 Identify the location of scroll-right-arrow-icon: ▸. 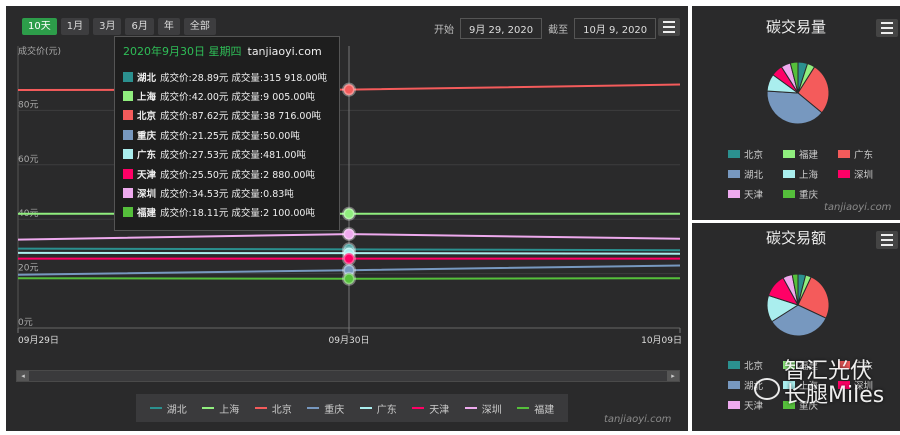
(673, 376).